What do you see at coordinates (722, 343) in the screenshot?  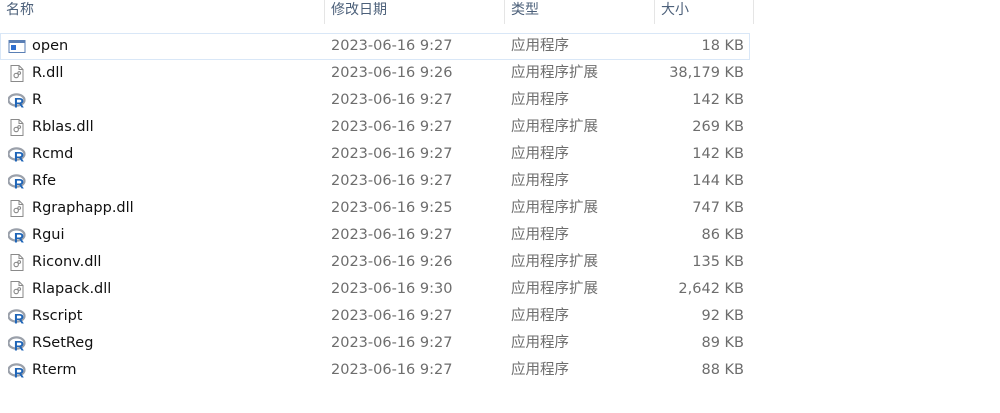 I see `file-size: 89 KB` at bounding box center [722, 343].